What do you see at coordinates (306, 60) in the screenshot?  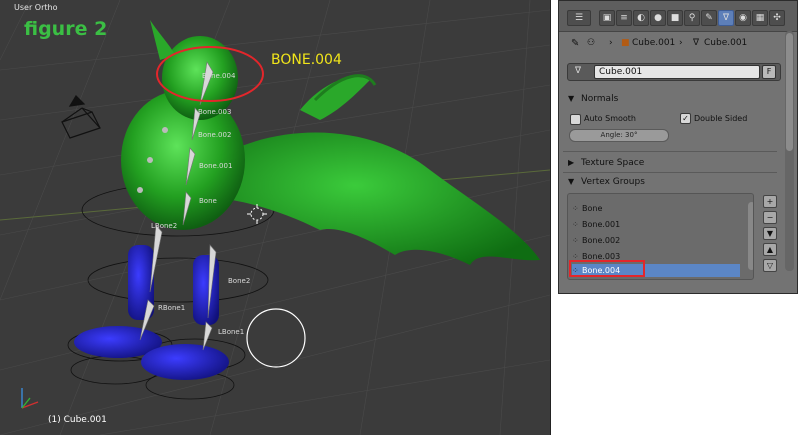 I see `bone-callout: BONE.004` at bounding box center [306, 60].